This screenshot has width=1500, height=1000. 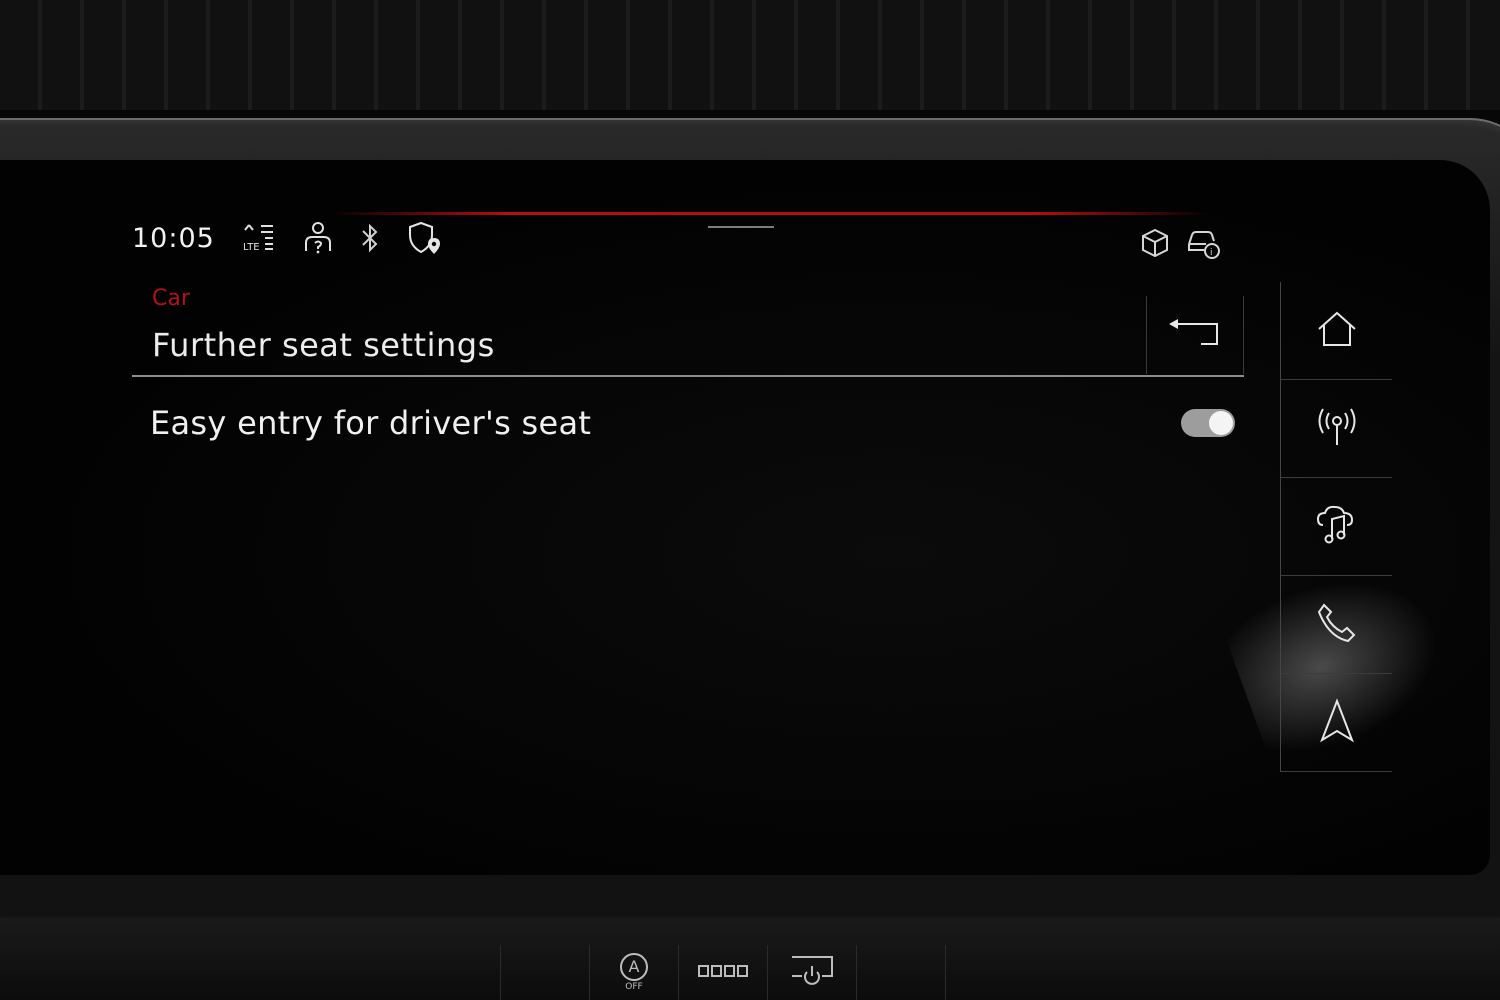 I want to click on console-buttons: A OFF, so click(x=900, y=972).